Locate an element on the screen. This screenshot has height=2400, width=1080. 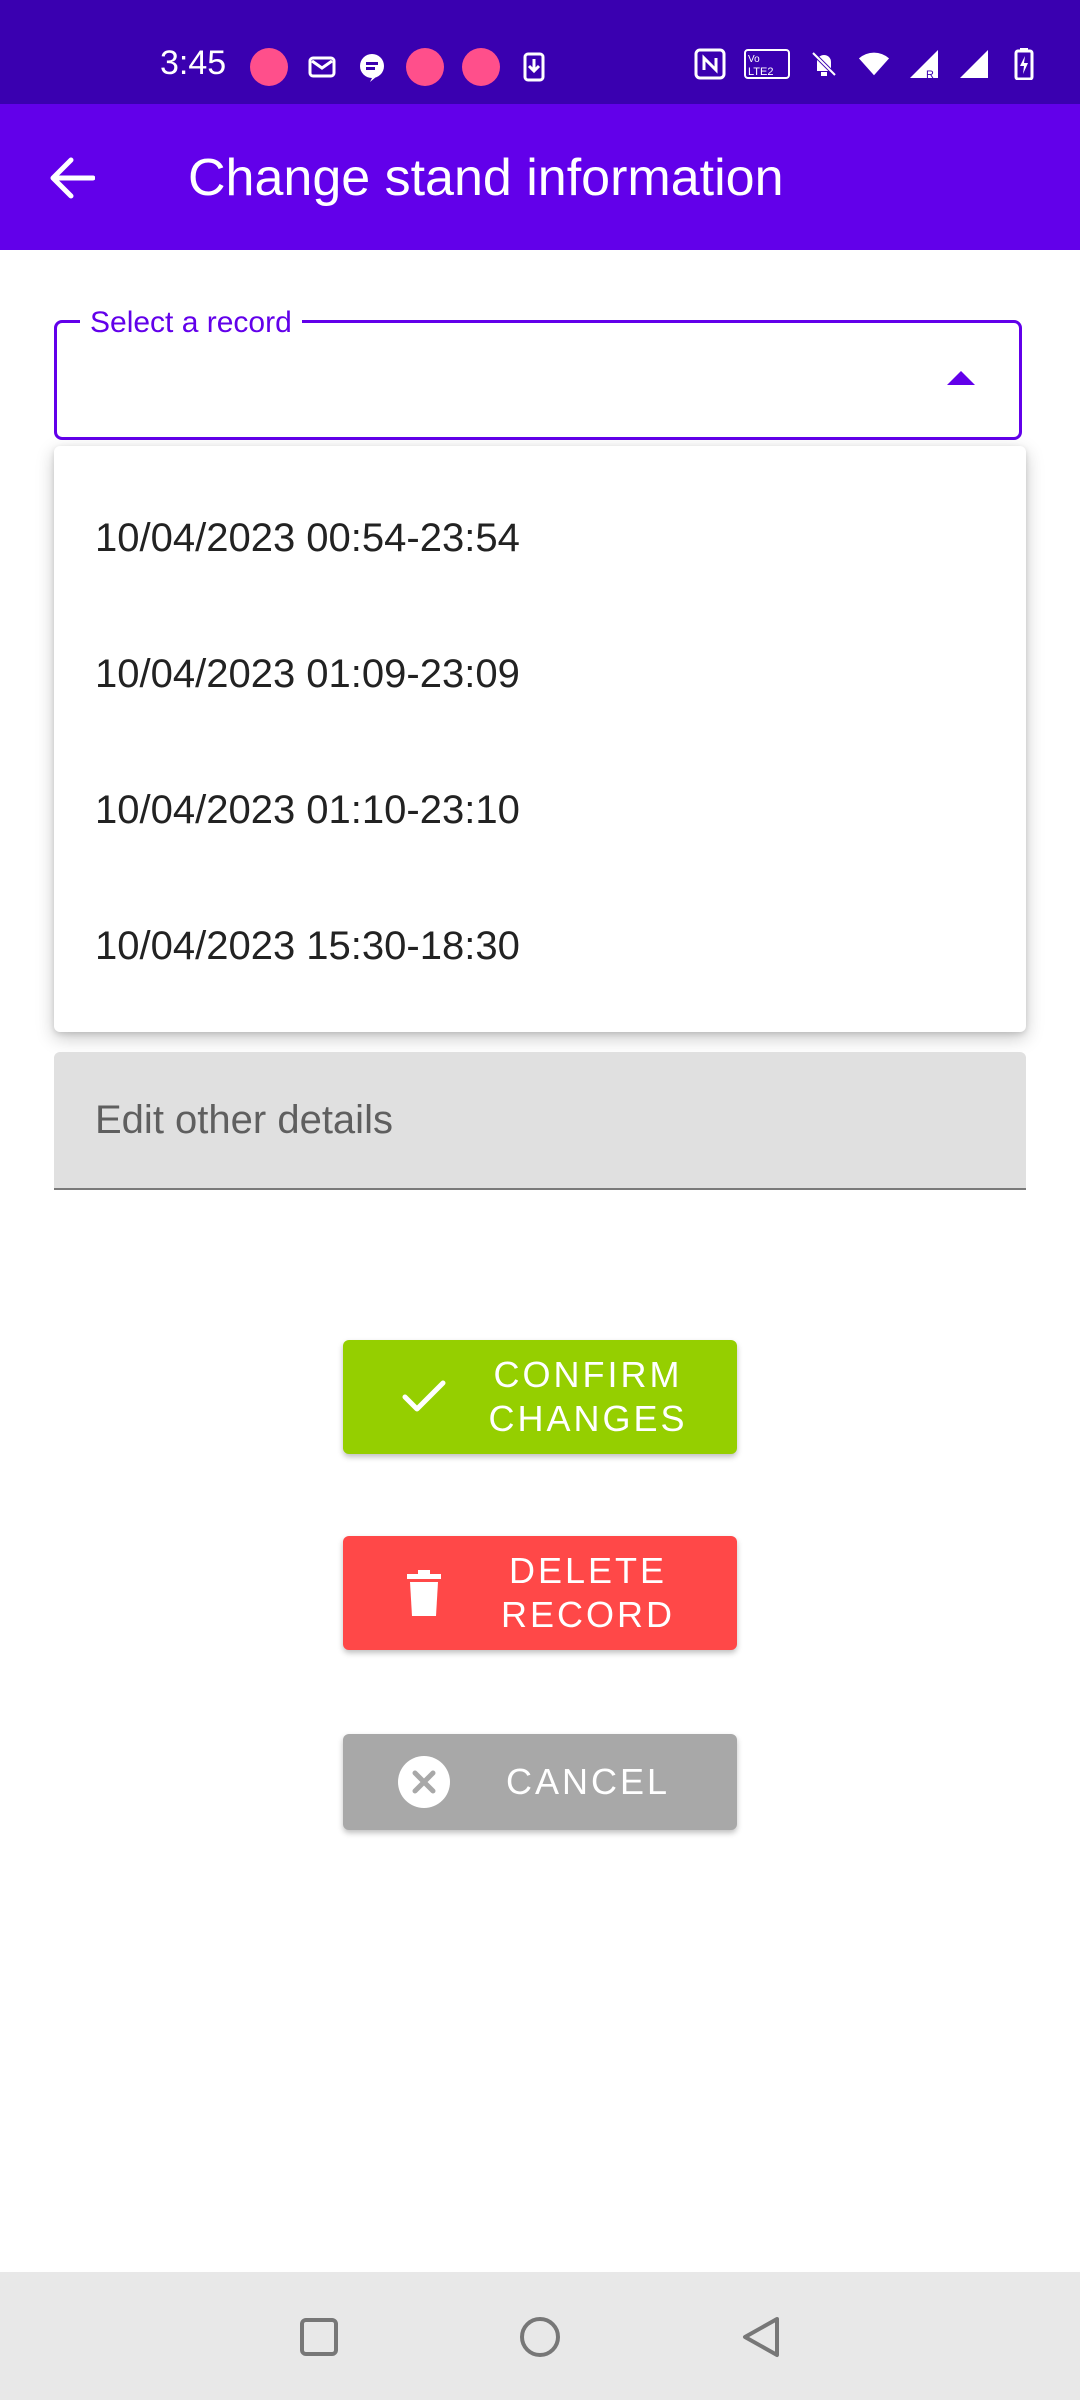
nfc-icon is located at coordinates (710, 64).